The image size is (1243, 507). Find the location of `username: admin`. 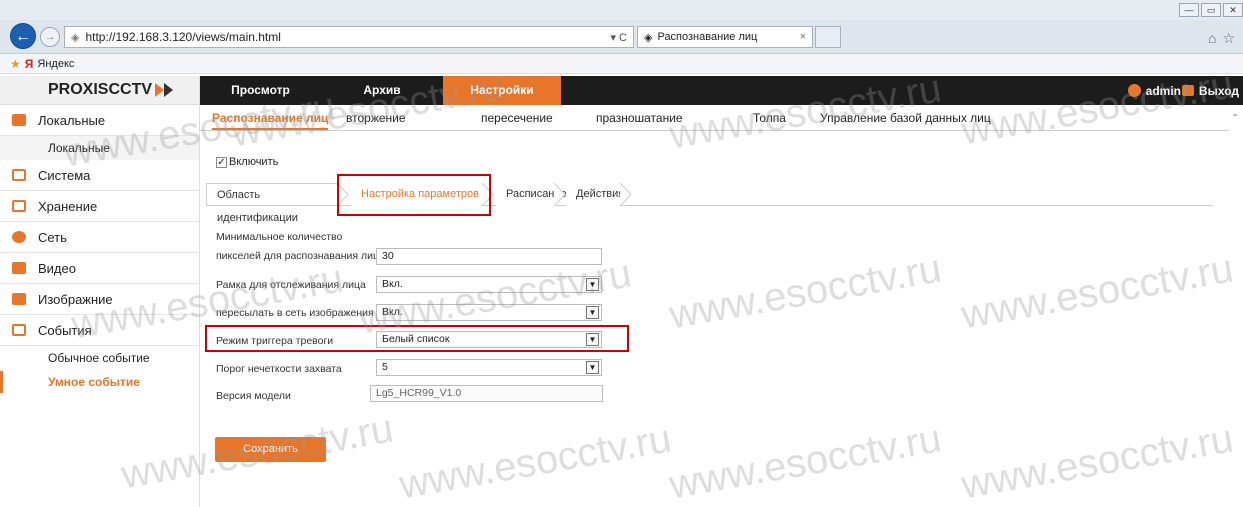

username: admin is located at coordinates (1163, 90).